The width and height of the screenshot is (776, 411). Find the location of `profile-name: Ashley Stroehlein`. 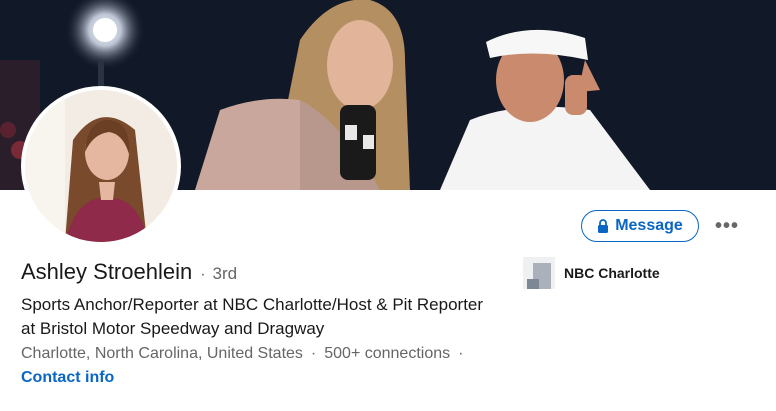

profile-name: Ashley Stroehlein is located at coordinates (107, 271).